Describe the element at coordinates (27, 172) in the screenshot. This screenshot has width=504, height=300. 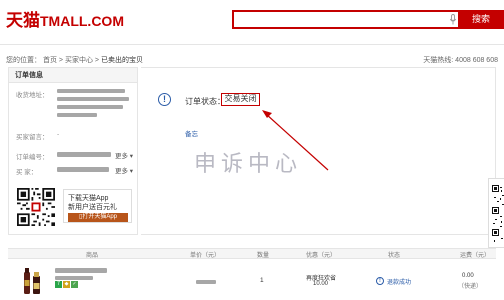
I see `buyer-label: 买 家：` at that location.